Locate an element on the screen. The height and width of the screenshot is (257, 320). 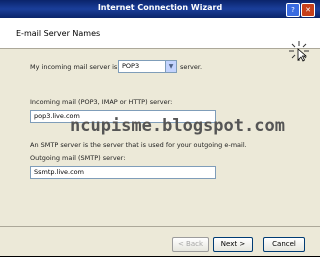
cancel-button: Cancel is located at coordinates (284, 244).